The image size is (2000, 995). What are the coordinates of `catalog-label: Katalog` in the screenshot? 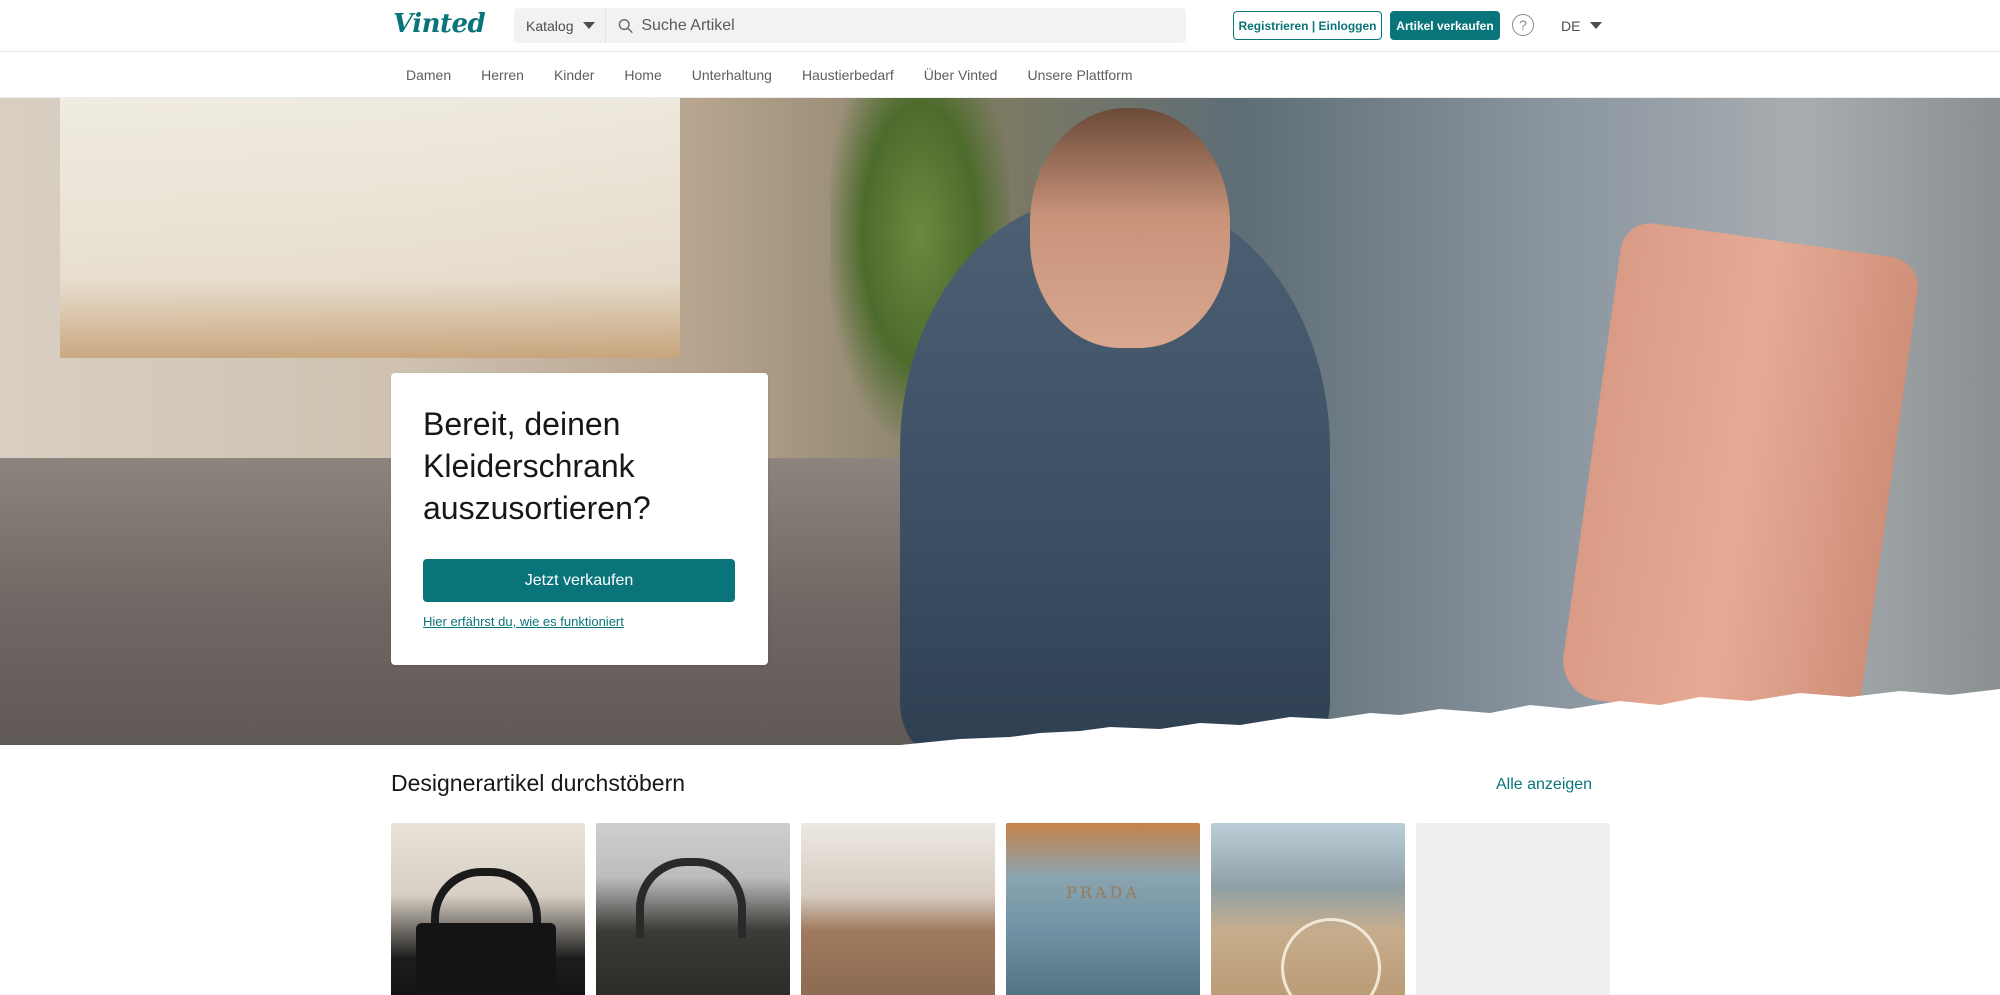 It's located at (550, 25).